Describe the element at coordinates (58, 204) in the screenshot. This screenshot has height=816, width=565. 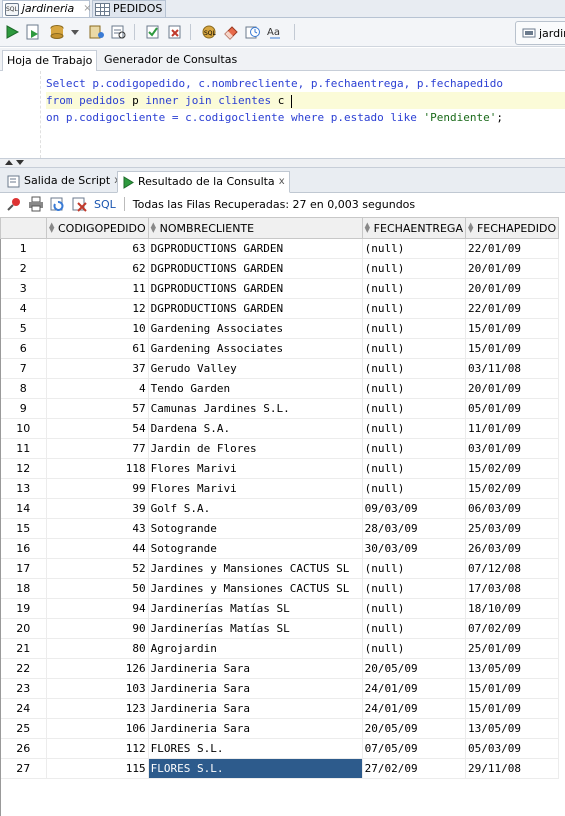
I see `refresh-icon` at that location.